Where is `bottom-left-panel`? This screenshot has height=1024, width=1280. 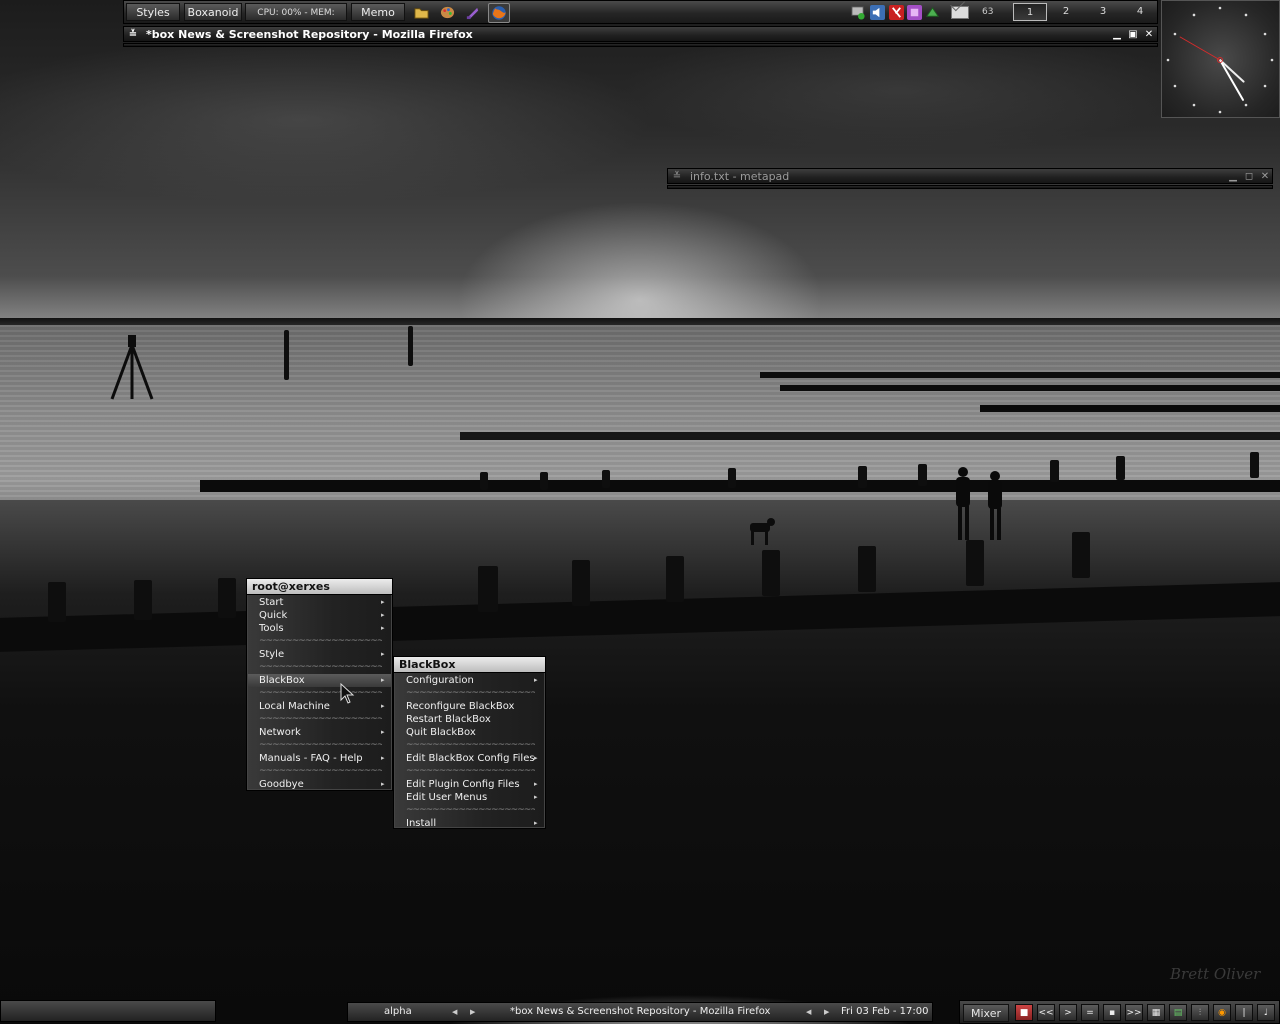
bottom-left-panel is located at coordinates (108, 1011).